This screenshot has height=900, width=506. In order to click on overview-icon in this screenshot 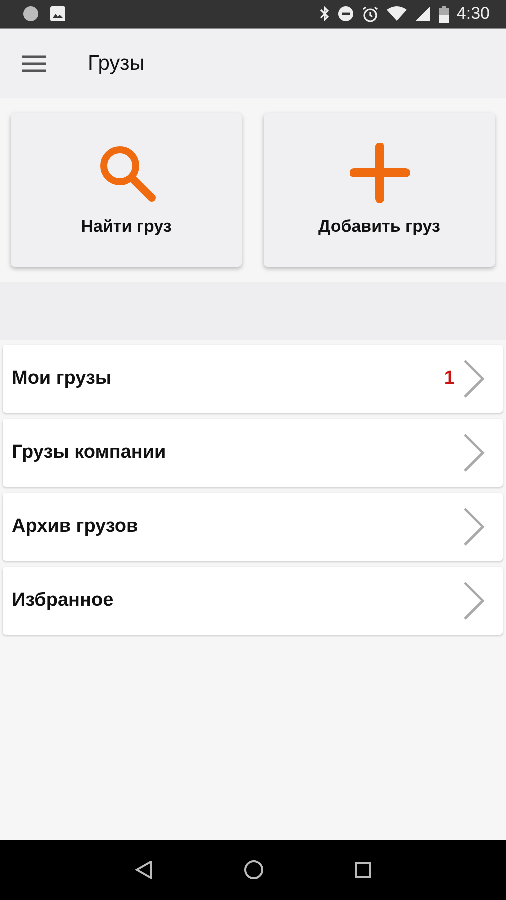, I will do `click(362, 870)`.